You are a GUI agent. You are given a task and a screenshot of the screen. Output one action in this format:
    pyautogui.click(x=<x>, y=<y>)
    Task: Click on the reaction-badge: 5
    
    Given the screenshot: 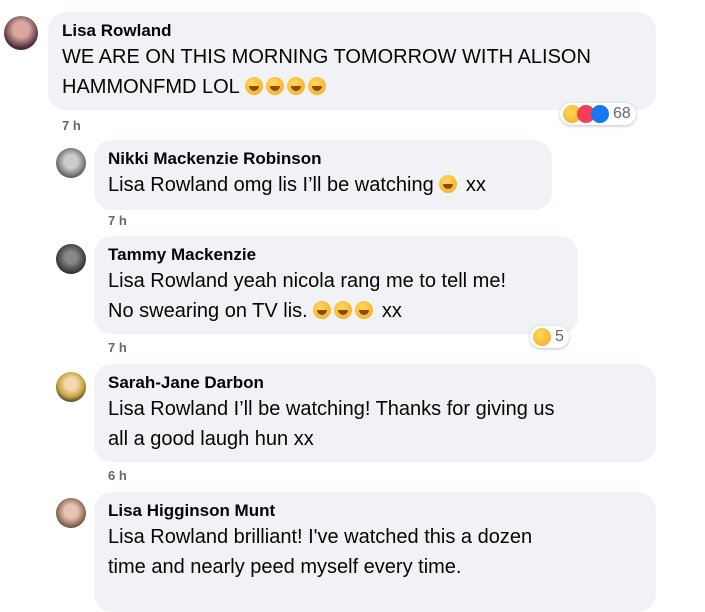 What is the action you would take?
    pyautogui.click(x=549, y=337)
    